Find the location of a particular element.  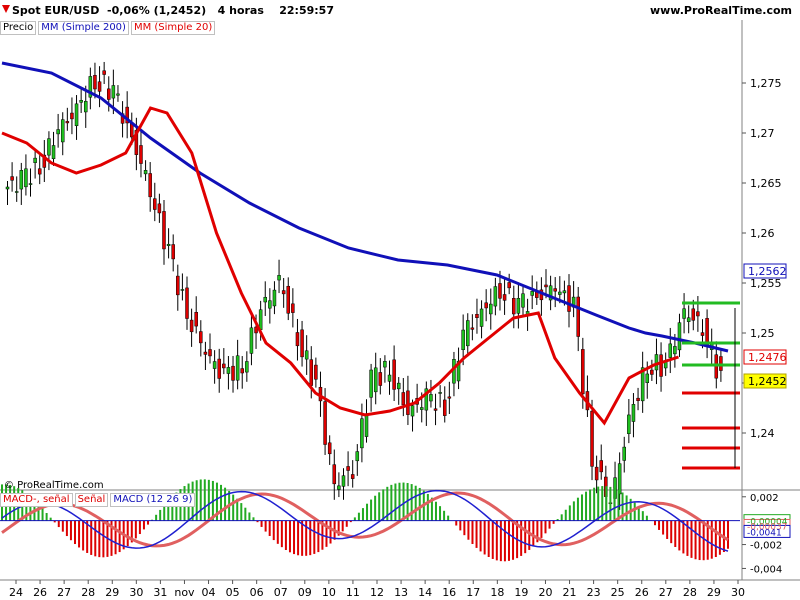

x-tick-label: 12 is located at coordinates (377, 592).